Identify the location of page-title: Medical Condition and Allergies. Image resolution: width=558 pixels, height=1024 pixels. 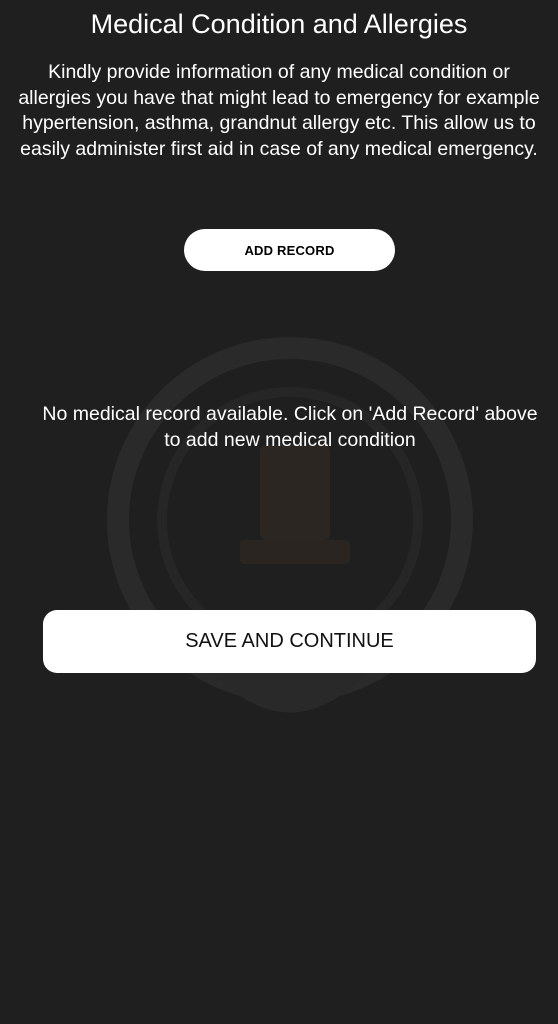
(279, 24).